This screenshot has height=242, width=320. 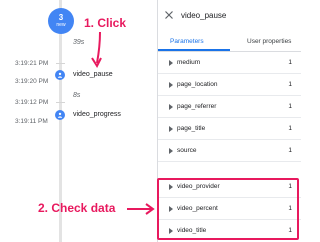 What do you see at coordinates (229, 231) in the screenshot?
I see `parameter-row: video_title 1` at bounding box center [229, 231].